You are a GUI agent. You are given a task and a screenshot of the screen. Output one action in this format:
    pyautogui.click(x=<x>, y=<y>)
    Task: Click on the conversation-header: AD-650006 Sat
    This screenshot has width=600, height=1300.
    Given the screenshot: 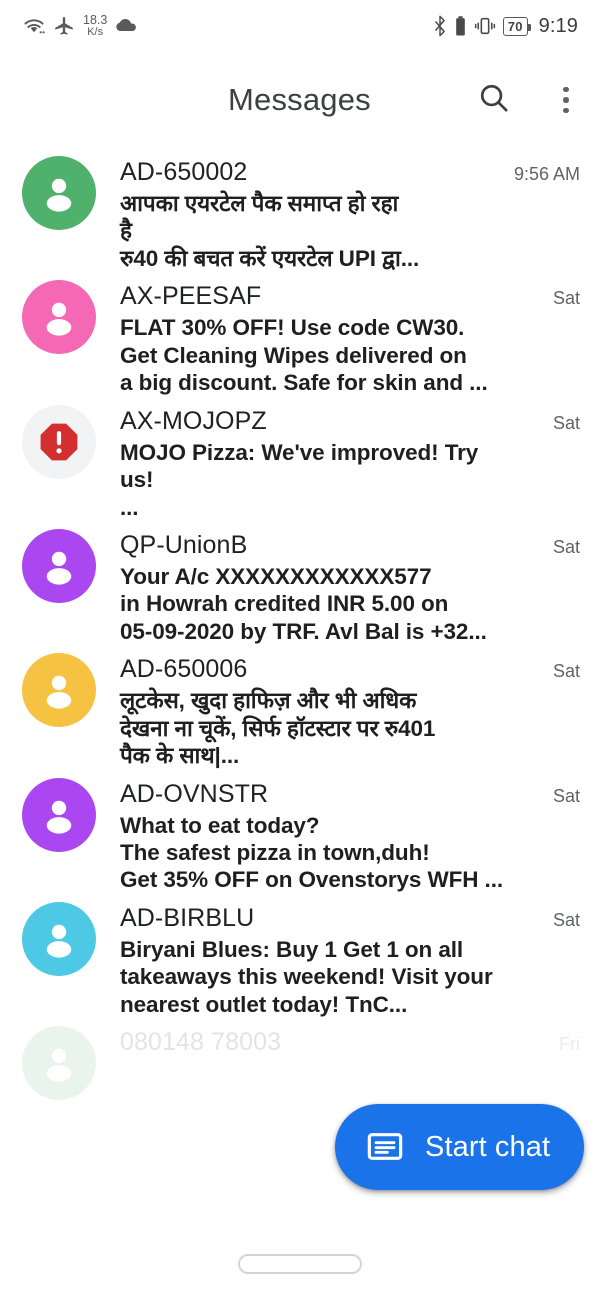 What is the action you would take?
    pyautogui.click(x=350, y=669)
    